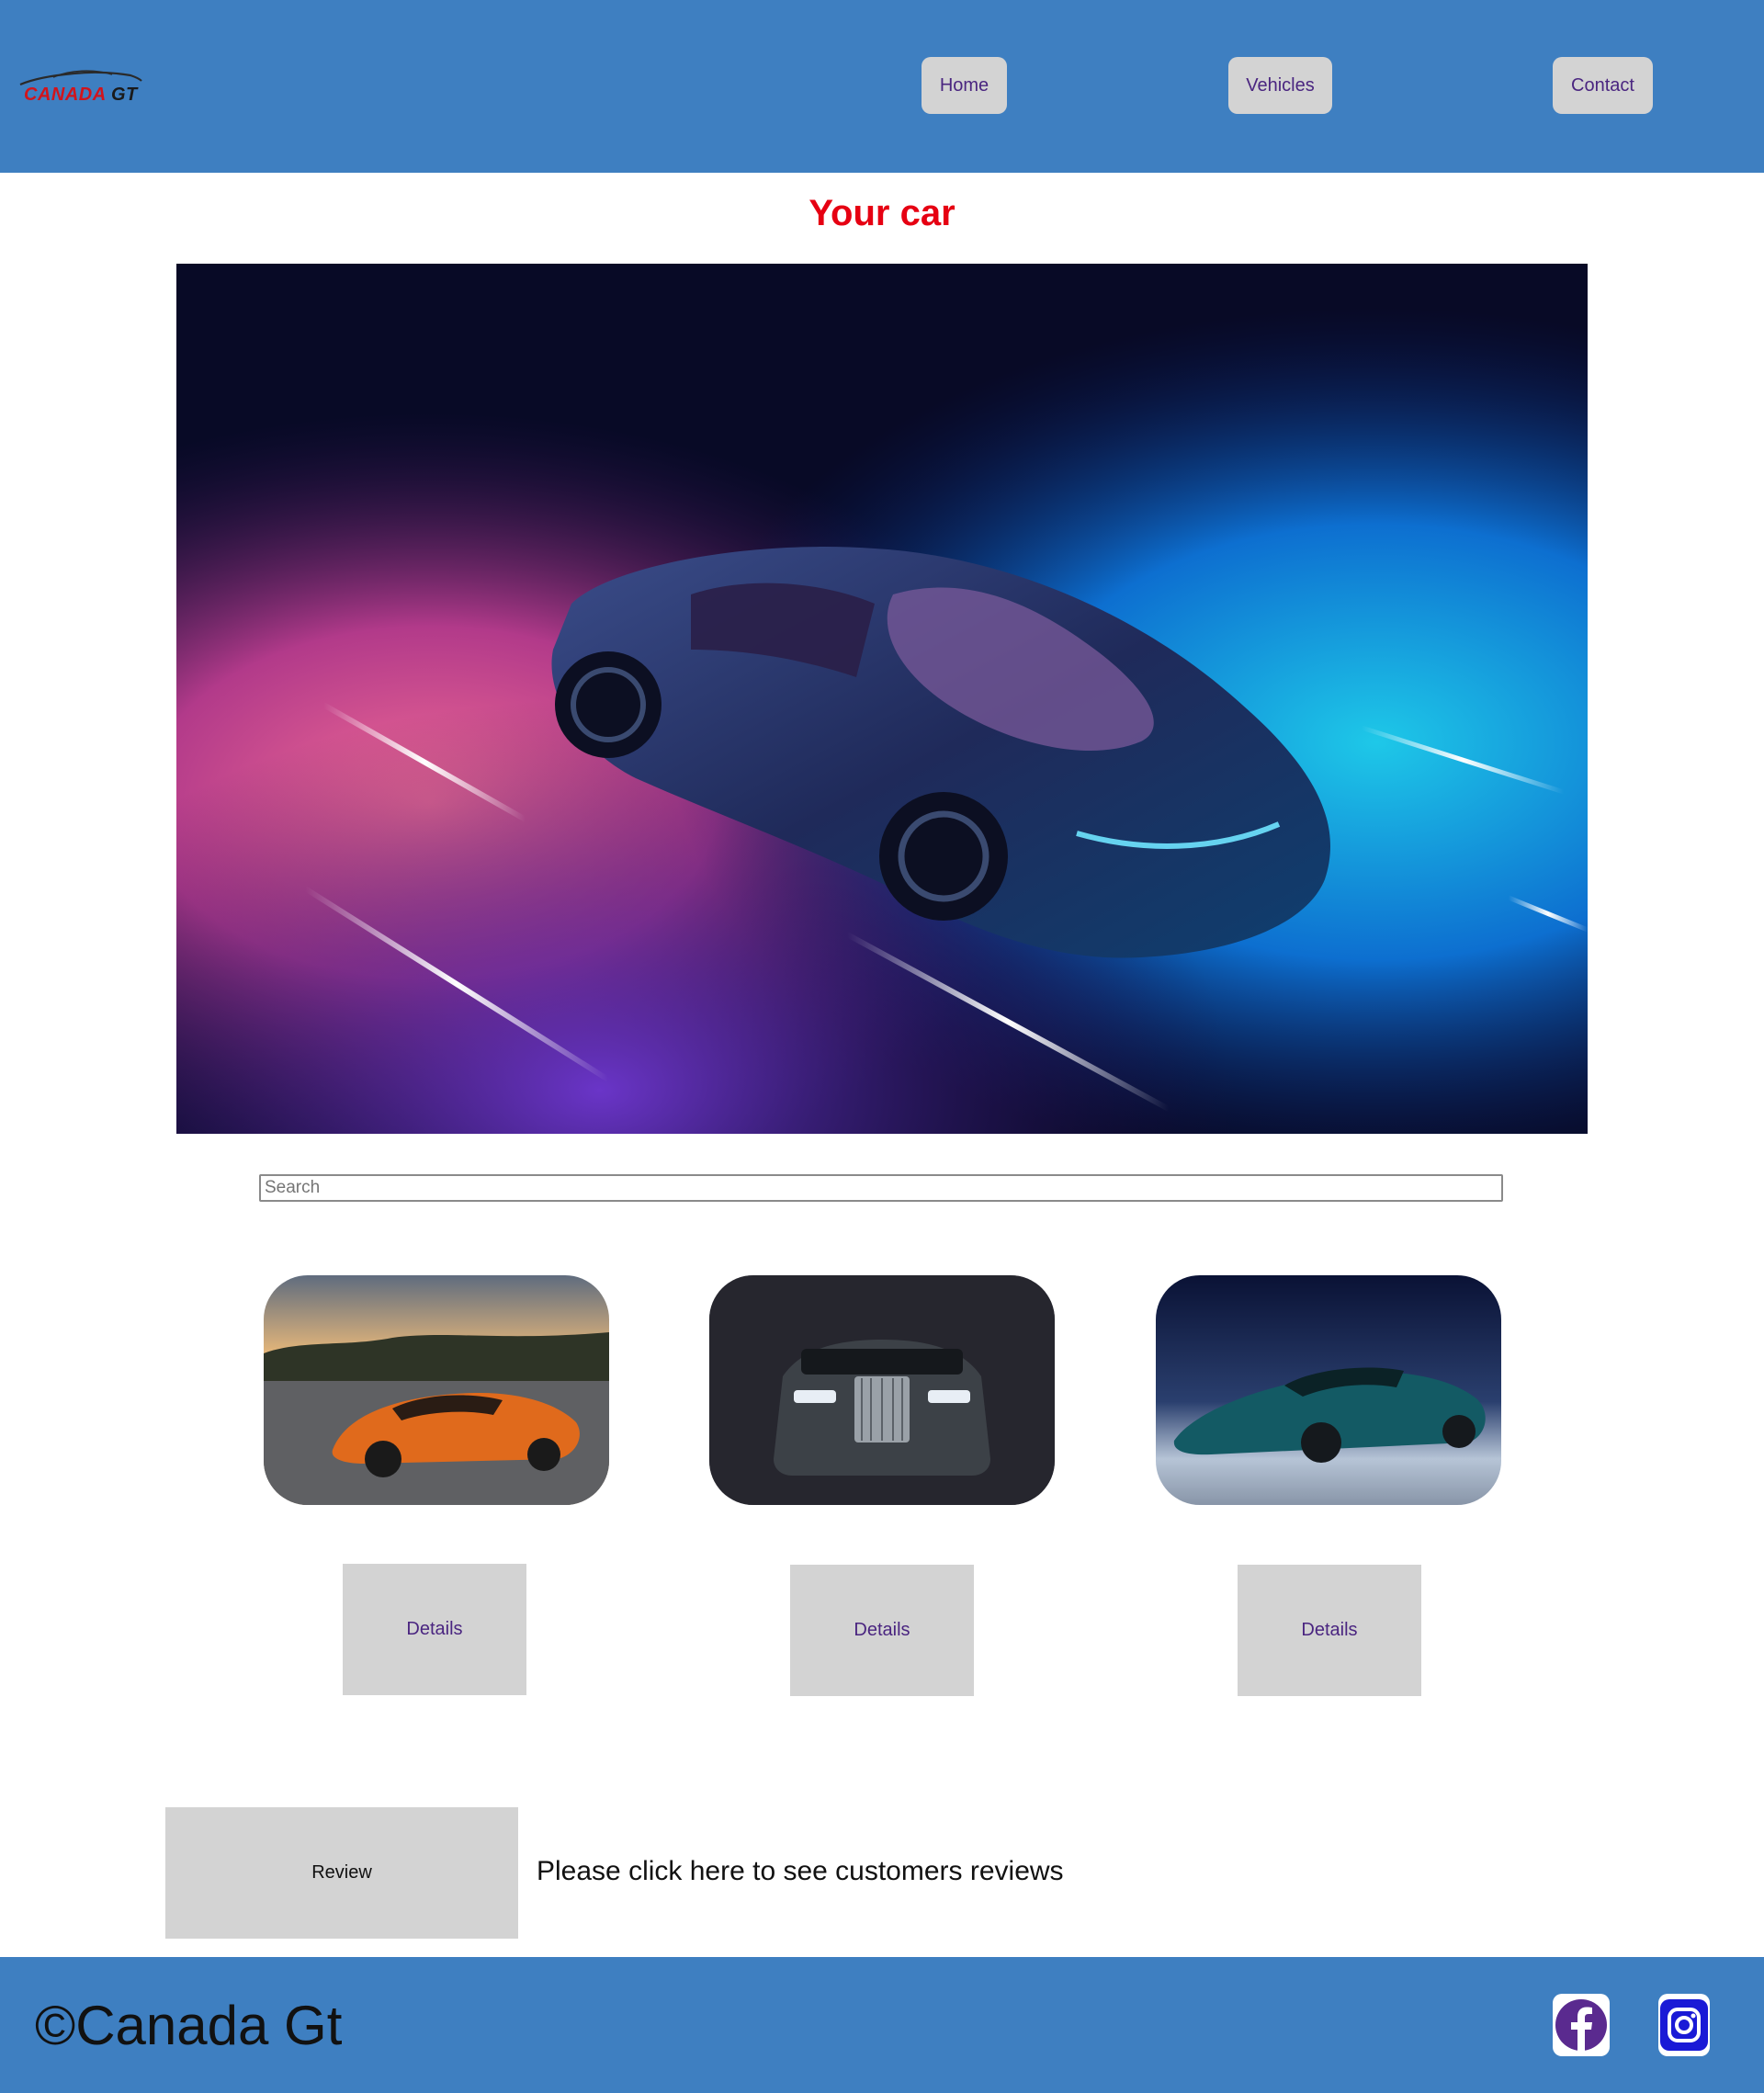 The height and width of the screenshot is (2093, 1764). What do you see at coordinates (1686, 2025) in the screenshot?
I see `instagram-icon` at bounding box center [1686, 2025].